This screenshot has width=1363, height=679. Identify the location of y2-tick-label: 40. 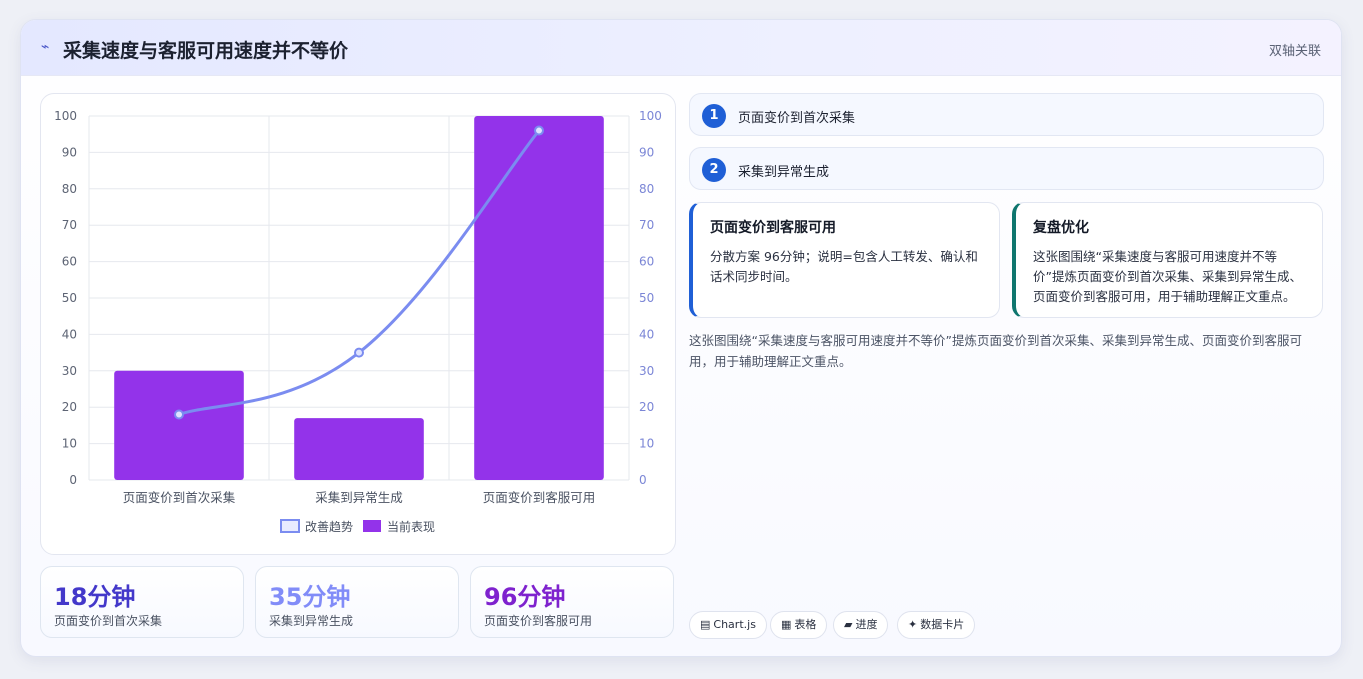
(646, 334).